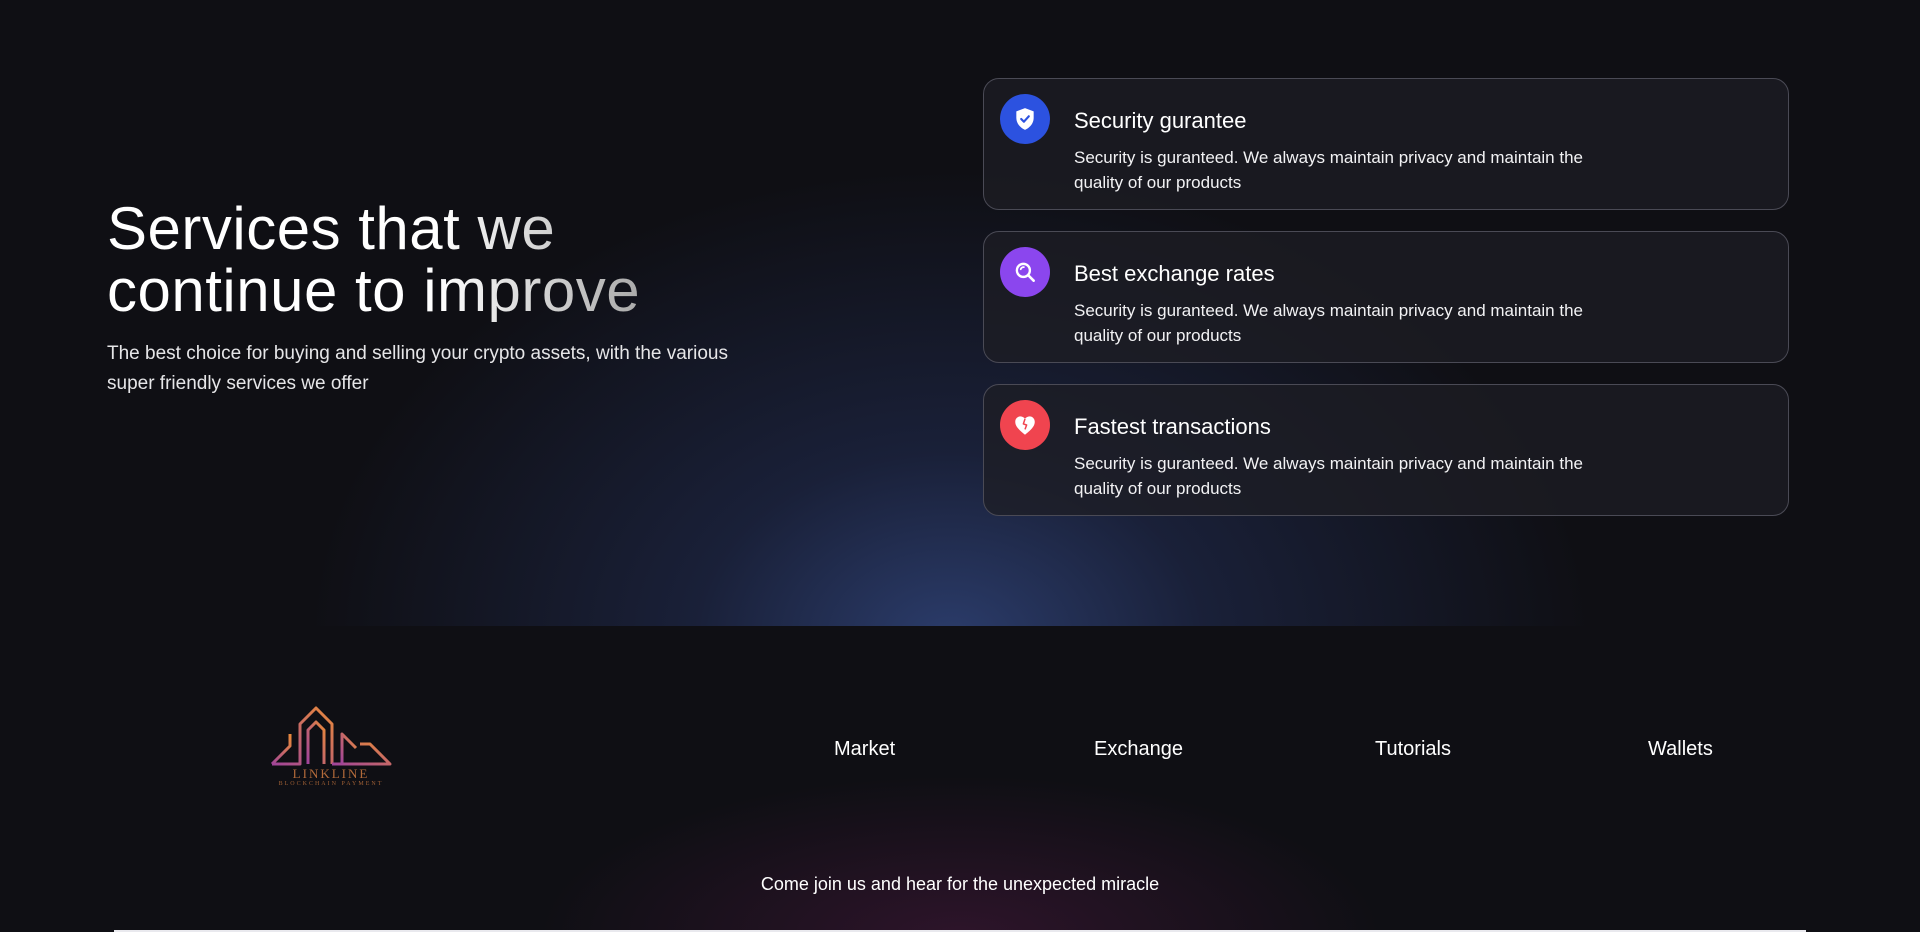 This screenshot has width=1920, height=932. I want to click on nav-link-tutorials: Tutorials, so click(1413, 749).